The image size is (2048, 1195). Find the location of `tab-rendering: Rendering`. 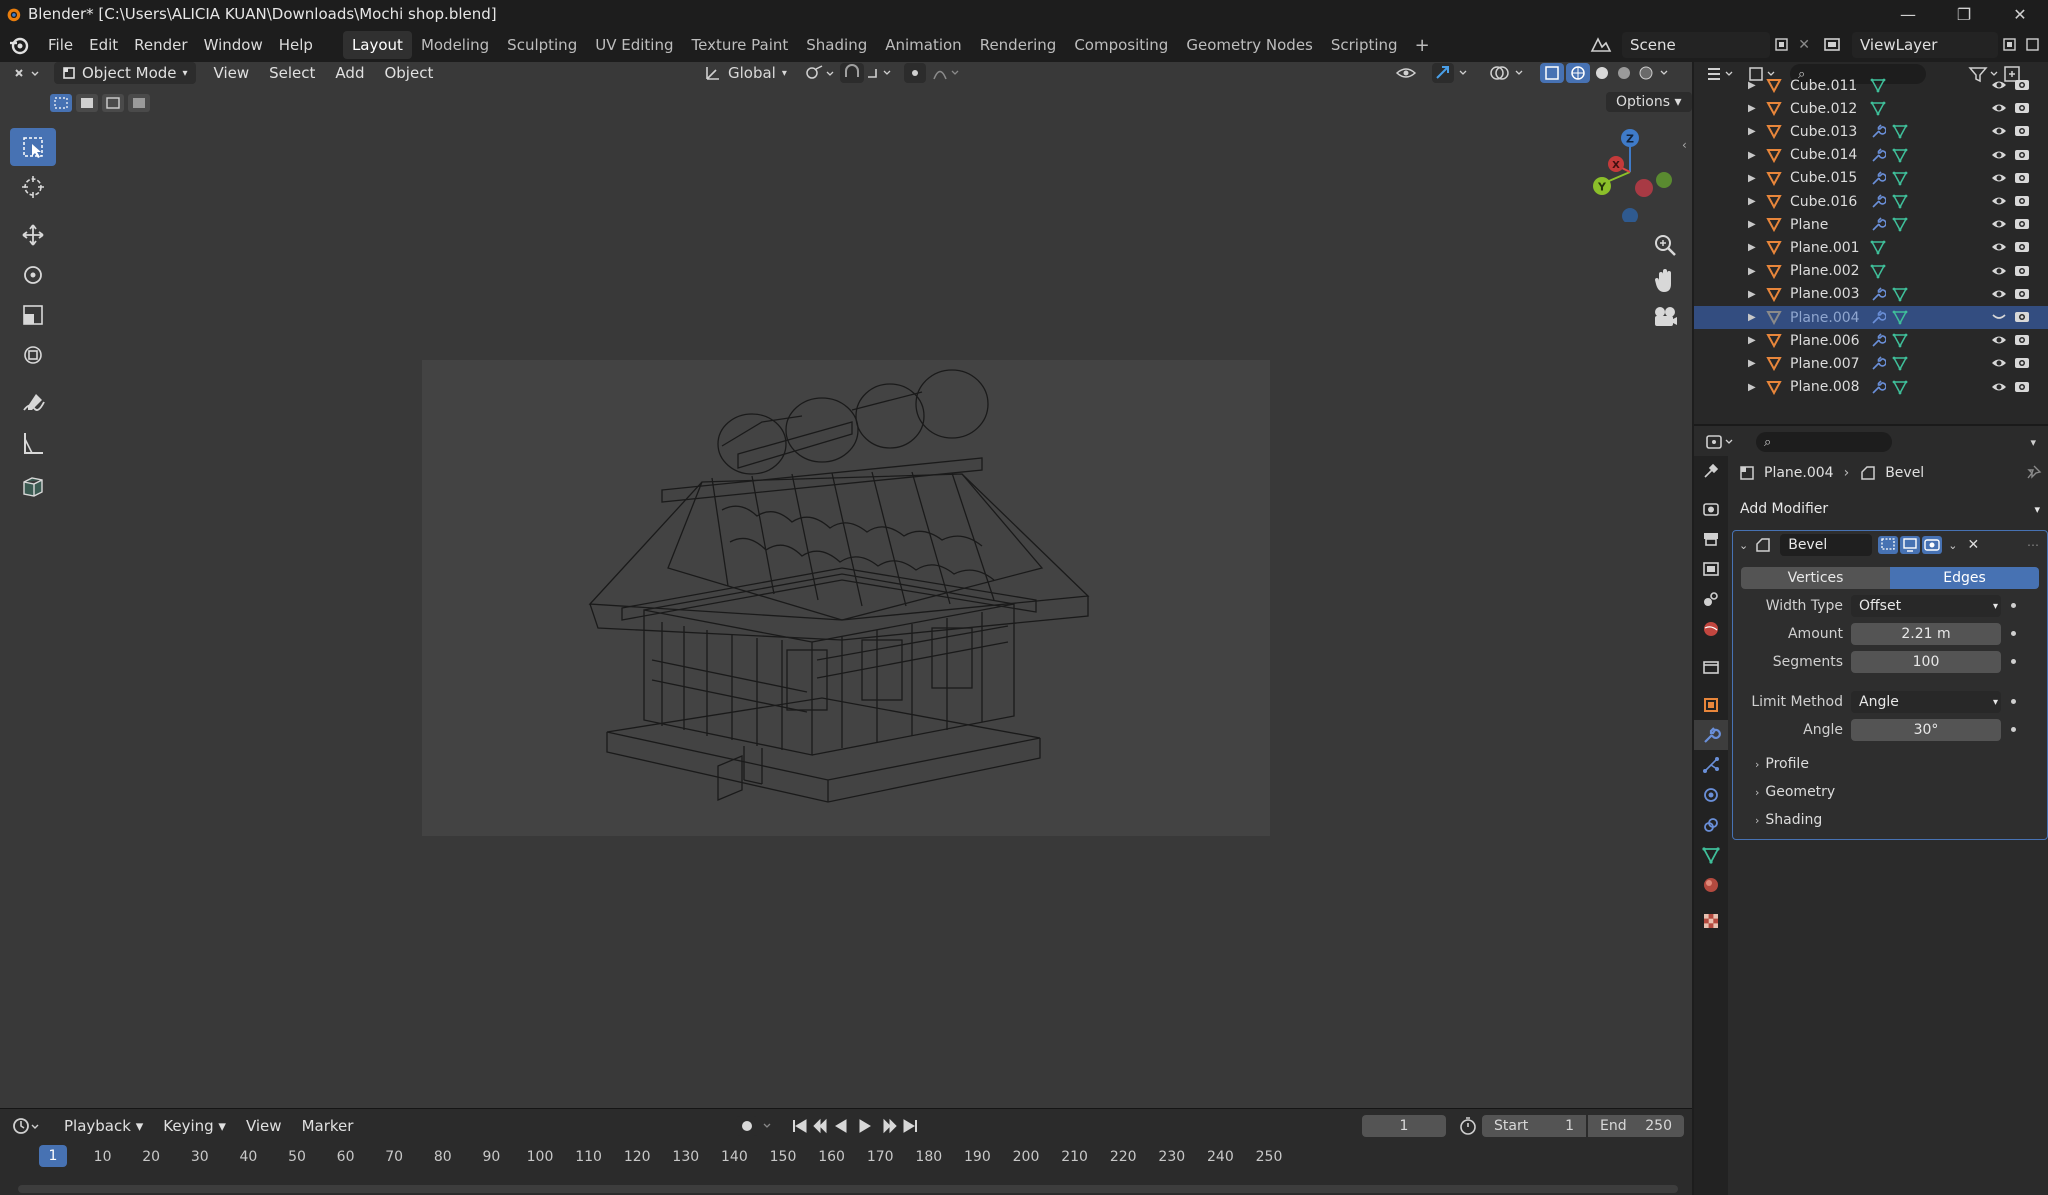

tab-rendering: Rendering is located at coordinates (1018, 45).